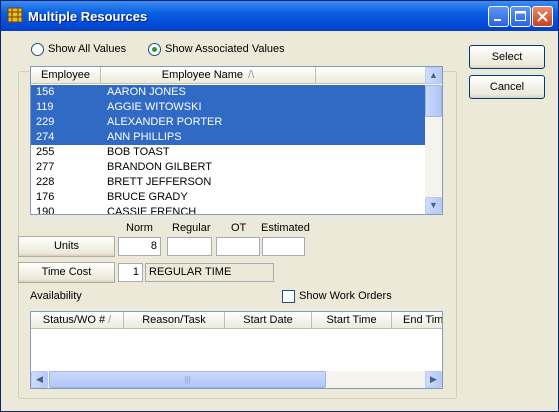  What do you see at coordinates (507, 87) in the screenshot?
I see `cancel-button: Cancel` at bounding box center [507, 87].